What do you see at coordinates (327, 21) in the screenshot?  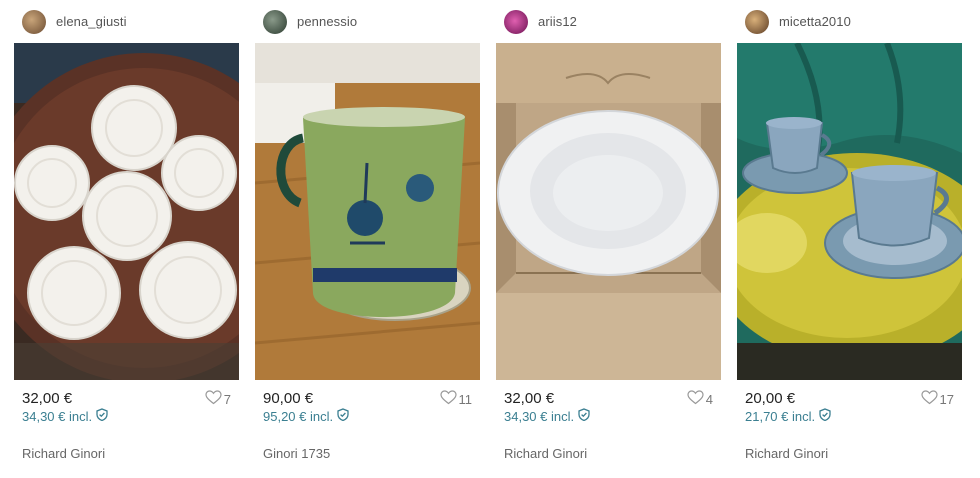 I see `username: pennessio` at bounding box center [327, 21].